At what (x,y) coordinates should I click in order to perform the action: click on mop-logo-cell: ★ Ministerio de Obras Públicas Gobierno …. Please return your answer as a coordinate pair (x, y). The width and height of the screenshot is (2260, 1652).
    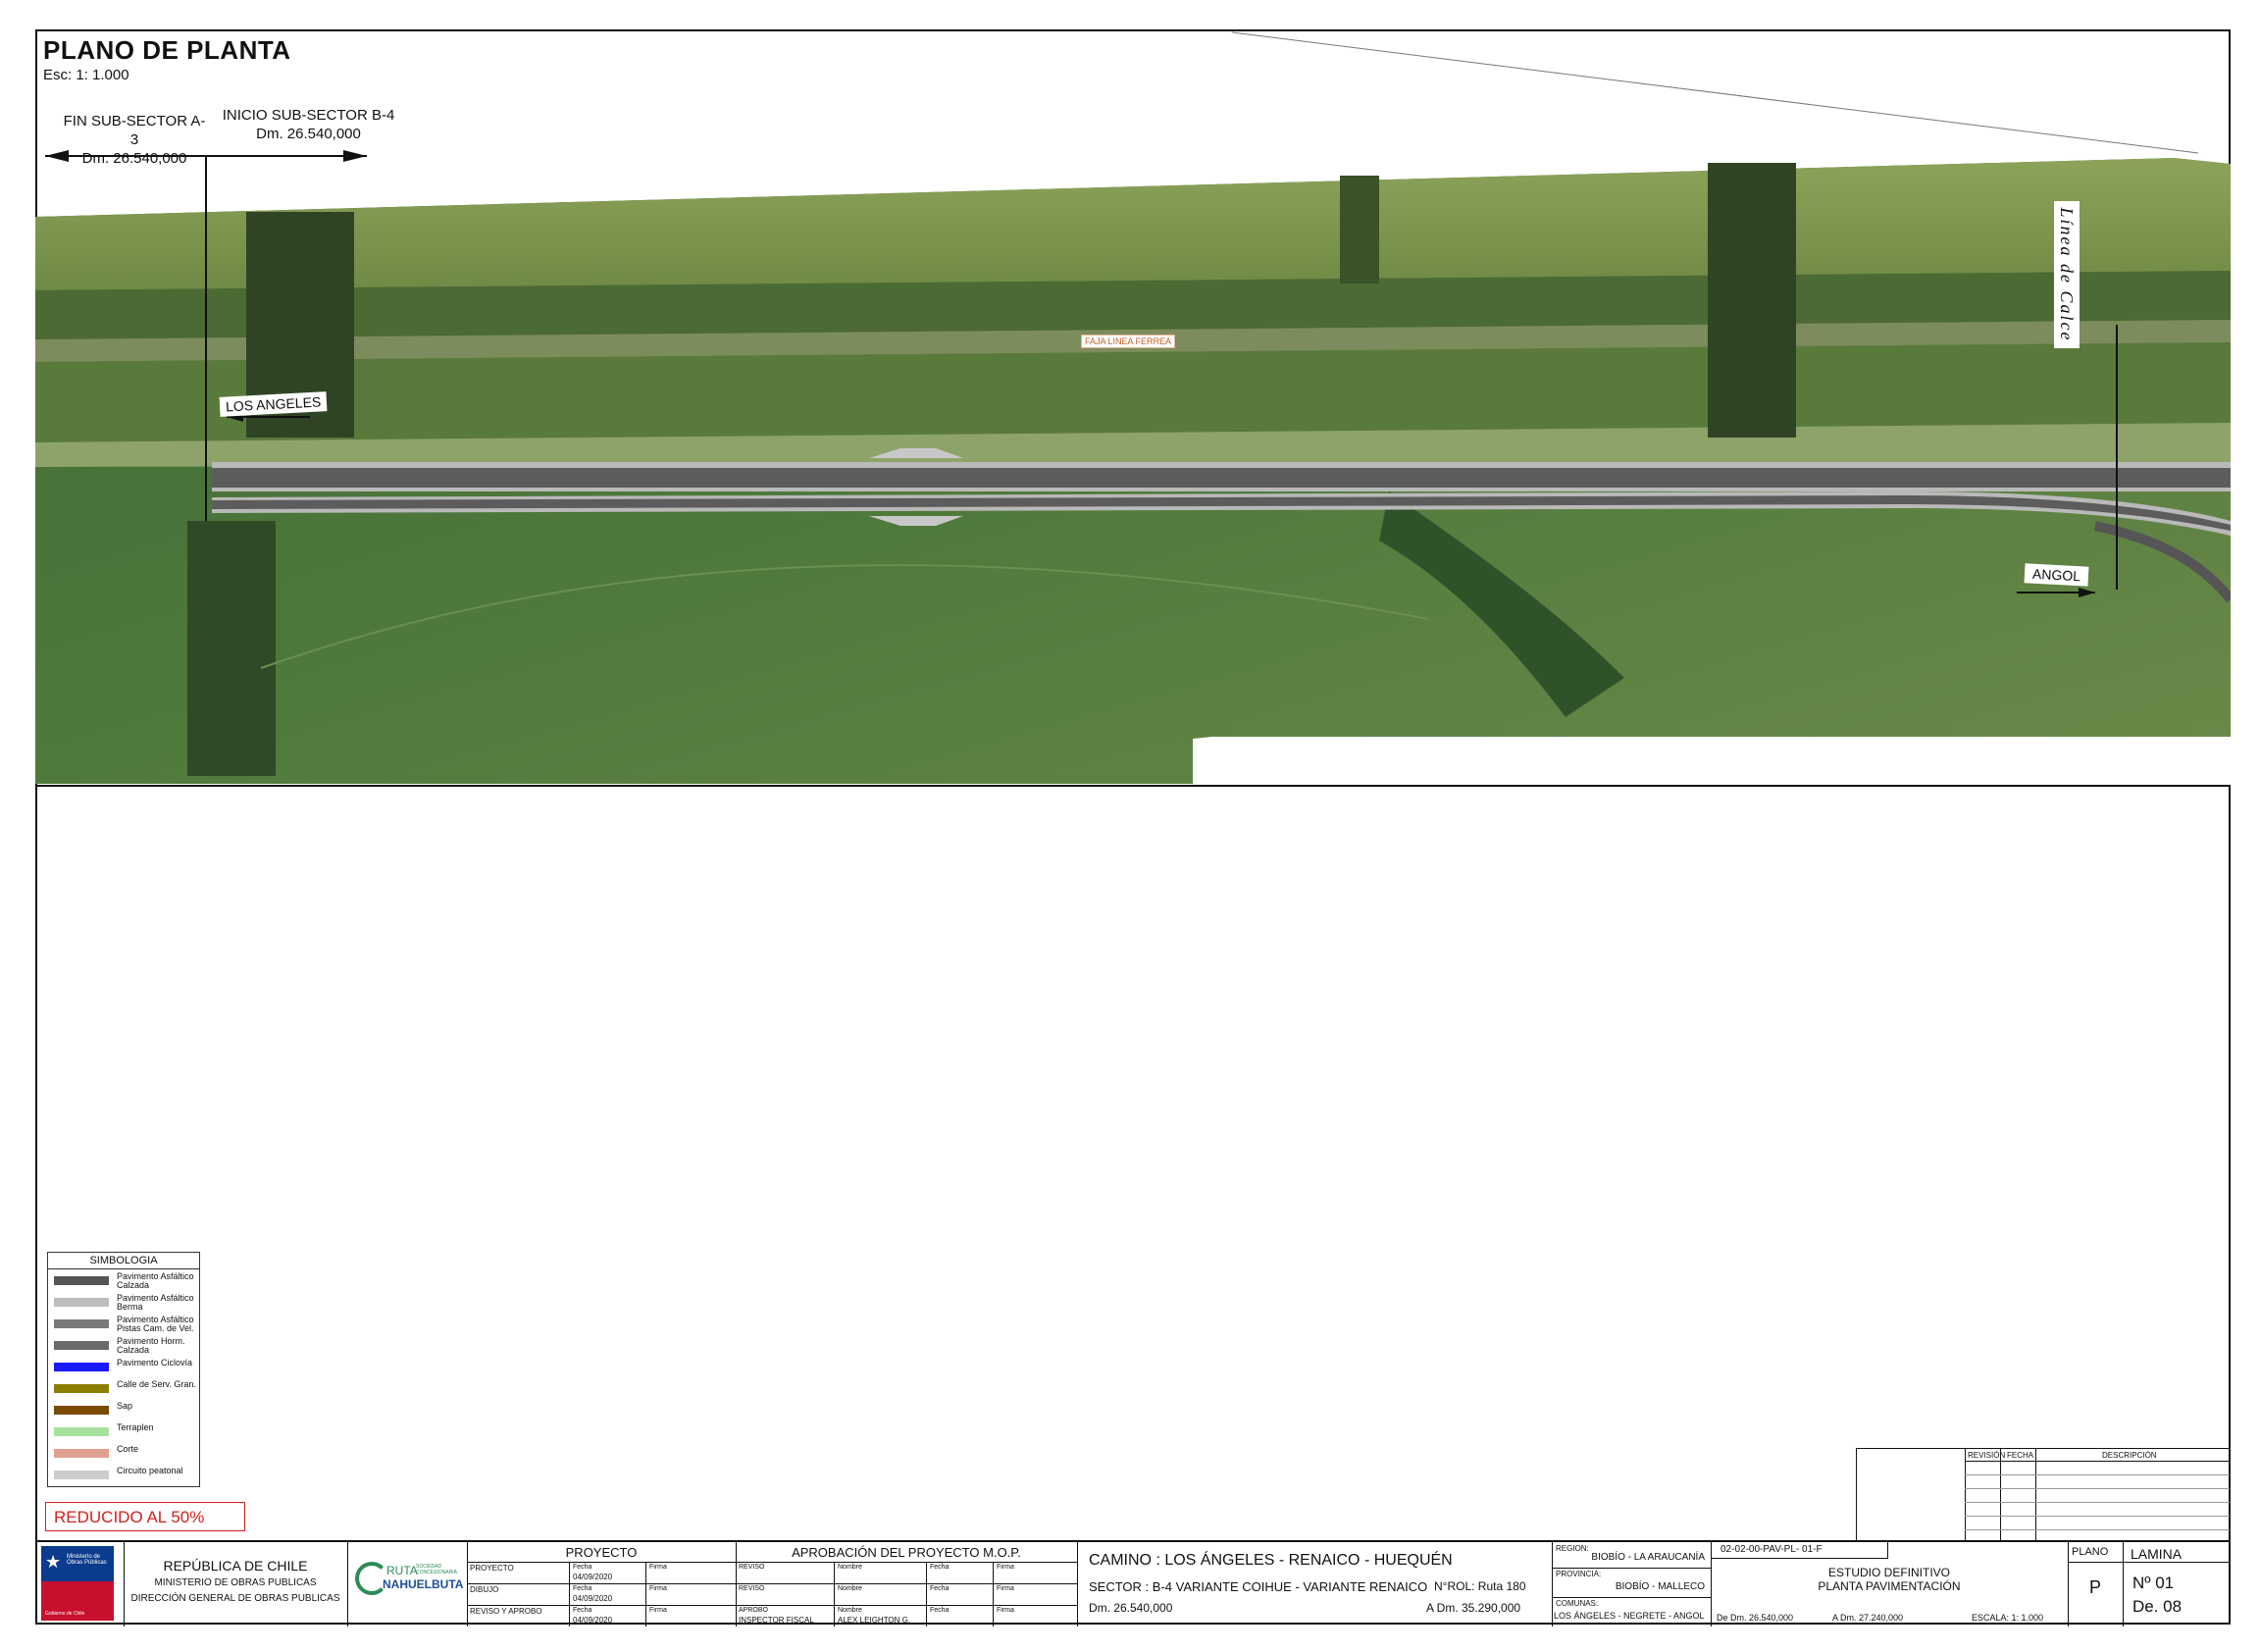
    Looking at the image, I should click on (81, 1584).